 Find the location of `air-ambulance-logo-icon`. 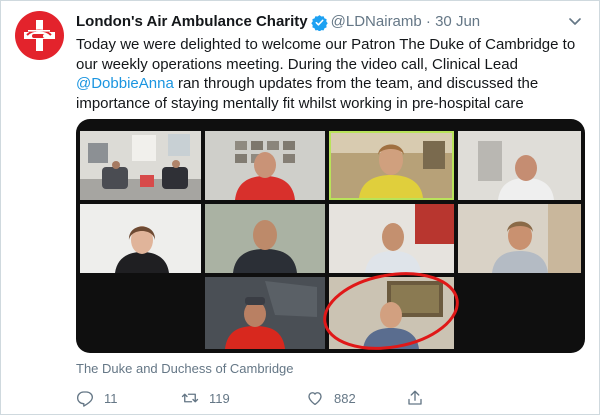

air-ambulance-logo-icon is located at coordinates (39, 35).